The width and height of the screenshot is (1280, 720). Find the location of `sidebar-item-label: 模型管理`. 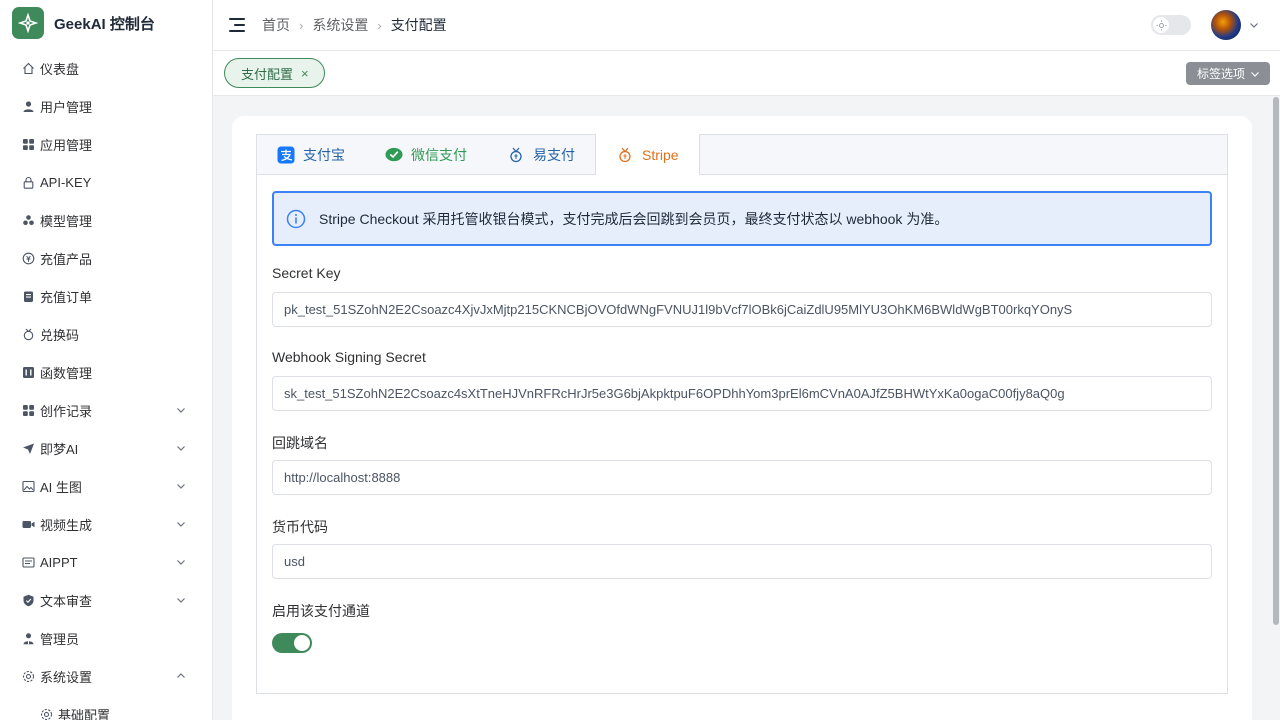

sidebar-item-label: 模型管理 is located at coordinates (66, 221).